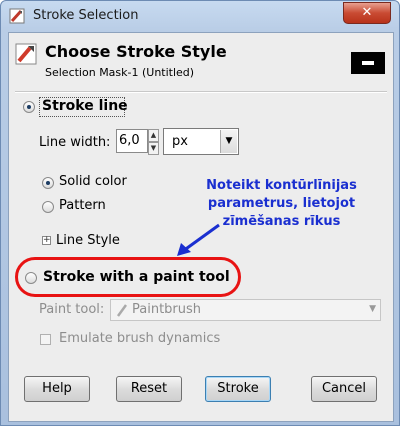 The width and height of the screenshot is (400, 426). Describe the element at coordinates (75, 142) in the screenshot. I see `line-width-label: Line width:` at that location.